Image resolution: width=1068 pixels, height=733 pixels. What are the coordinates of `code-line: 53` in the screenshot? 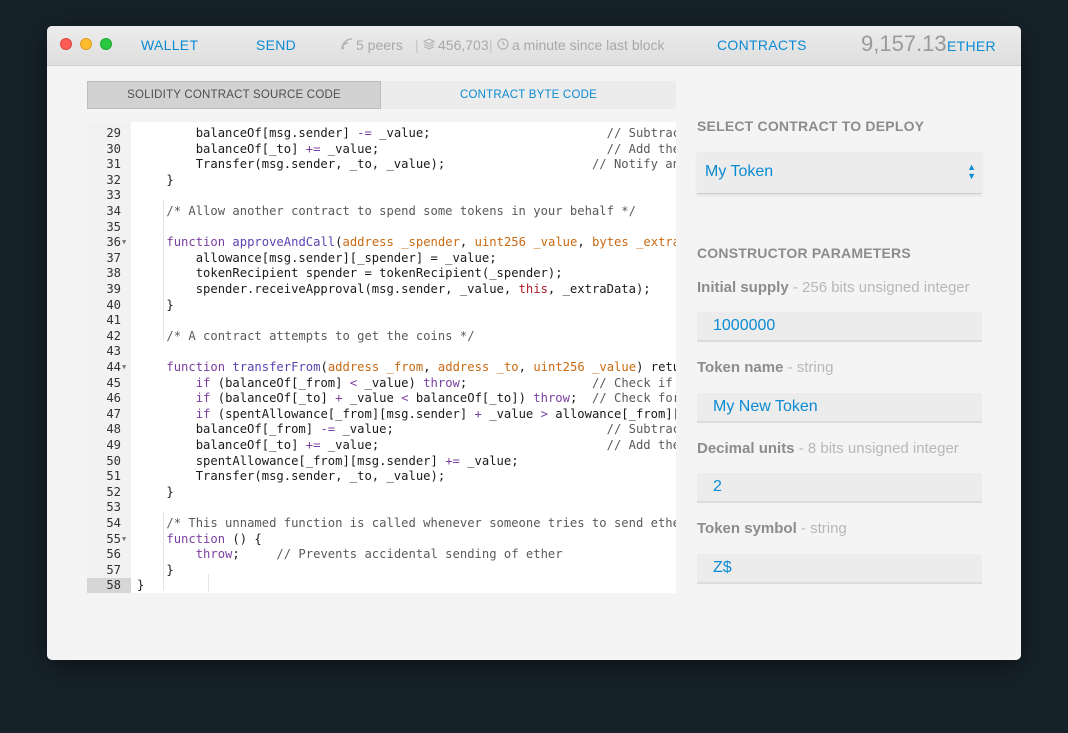 It's located at (381, 508).